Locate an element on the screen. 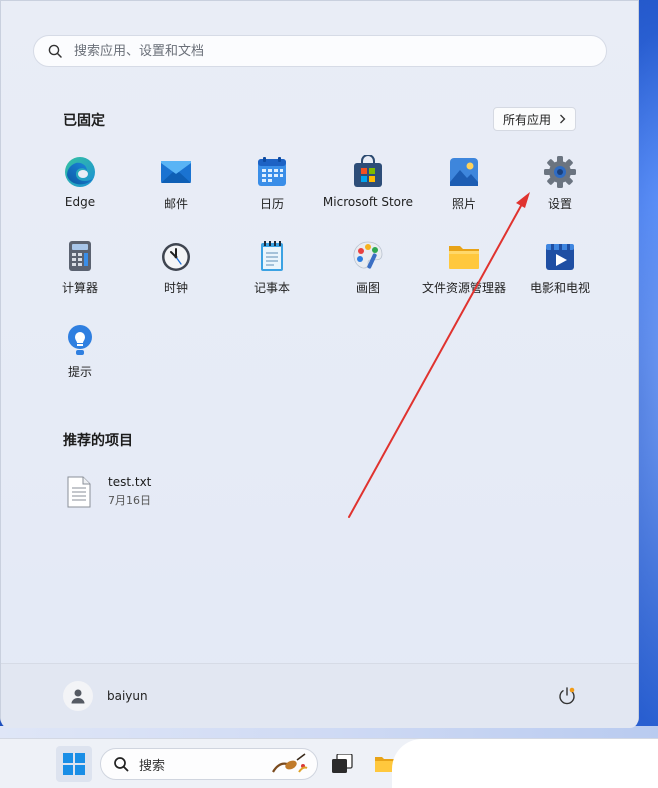  chevron-right-icon is located at coordinates (563, 119).